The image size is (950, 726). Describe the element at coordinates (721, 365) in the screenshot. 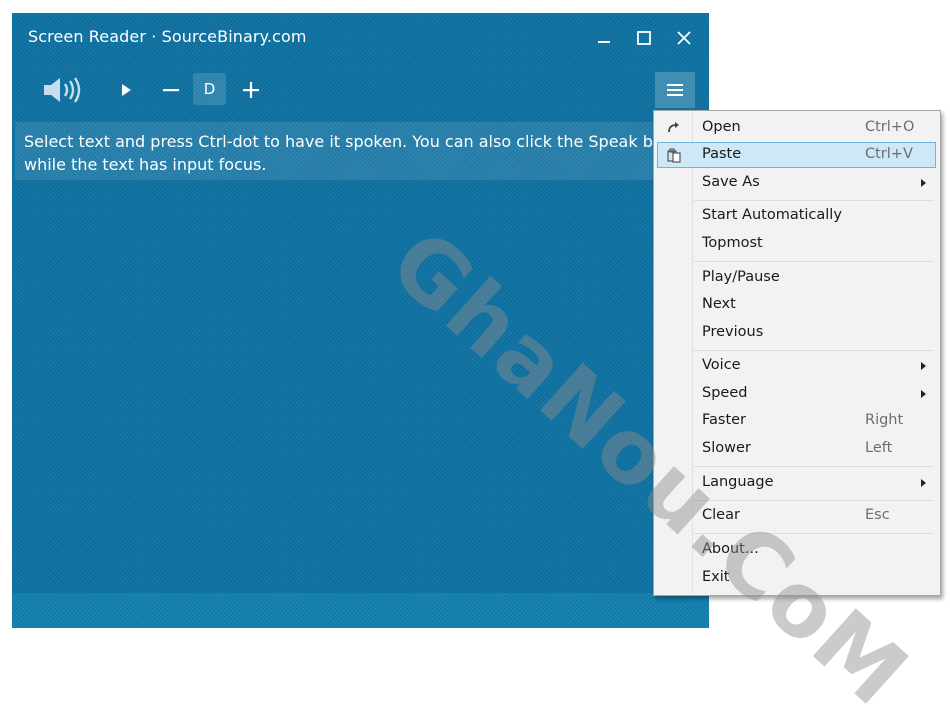

I see `menu-item-label: Voice` at that location.